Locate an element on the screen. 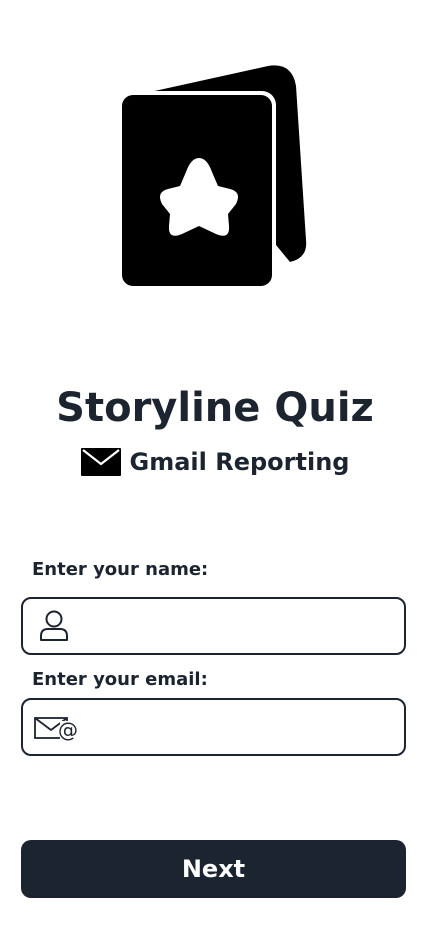 The image size is (430, 932). star-card-deck-icon is located at coordinates (214, 176).